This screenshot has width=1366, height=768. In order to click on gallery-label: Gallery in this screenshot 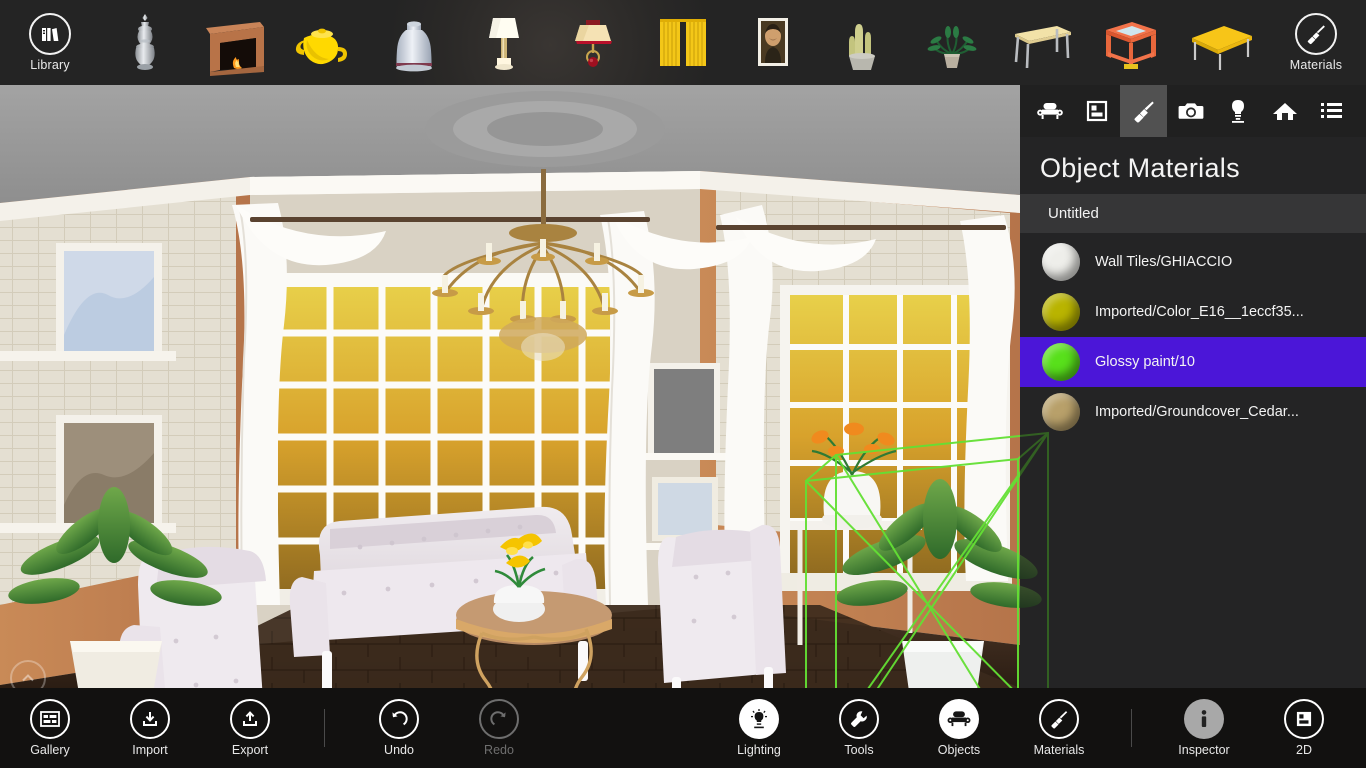, I will do `click(50, 750)`.